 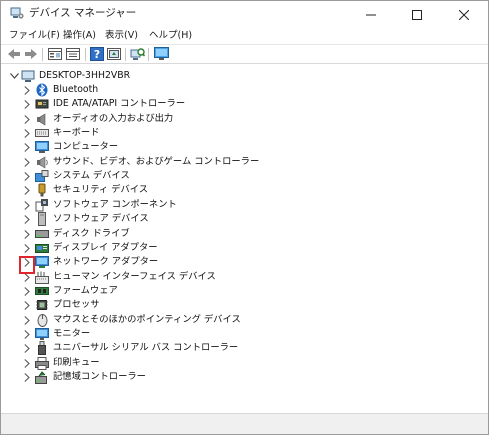 I want to click on system-device-icon, so click(x=42, y=176).